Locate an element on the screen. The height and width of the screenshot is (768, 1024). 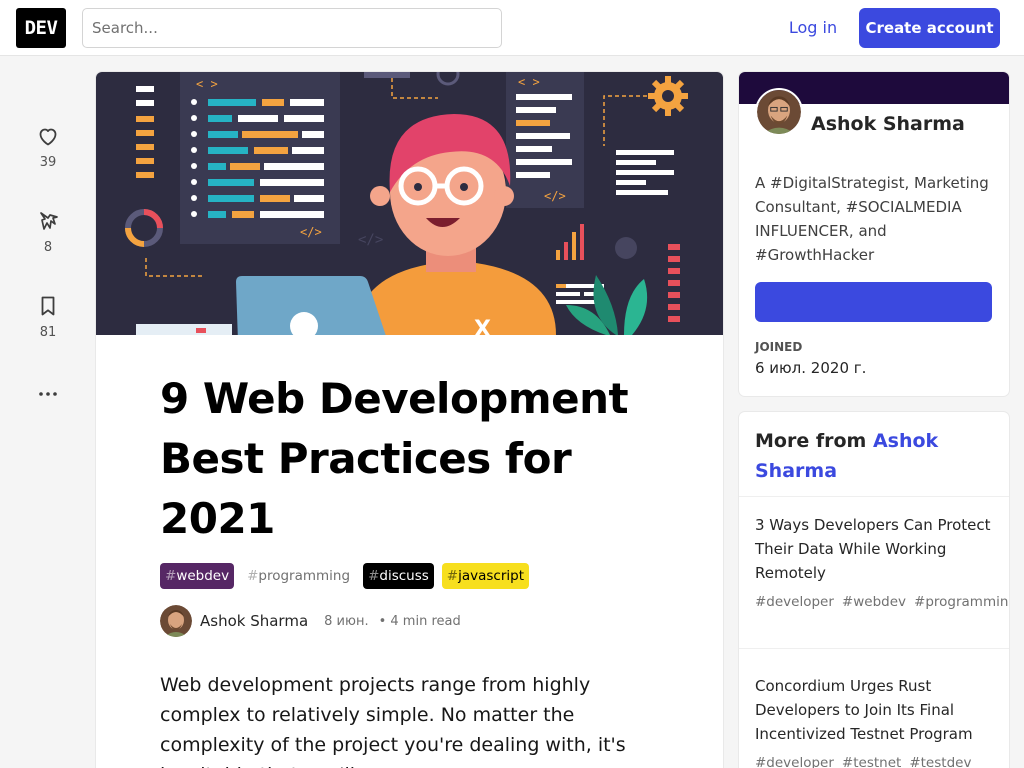
profile-avatar is located at coordinates (779, 112).